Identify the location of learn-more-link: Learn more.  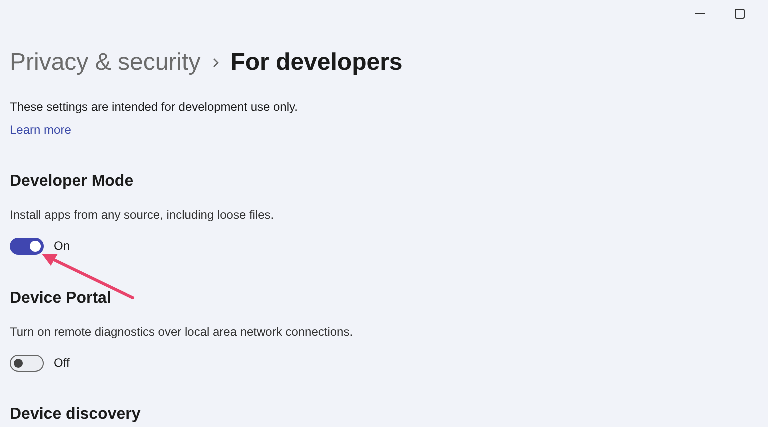
(41, 130).